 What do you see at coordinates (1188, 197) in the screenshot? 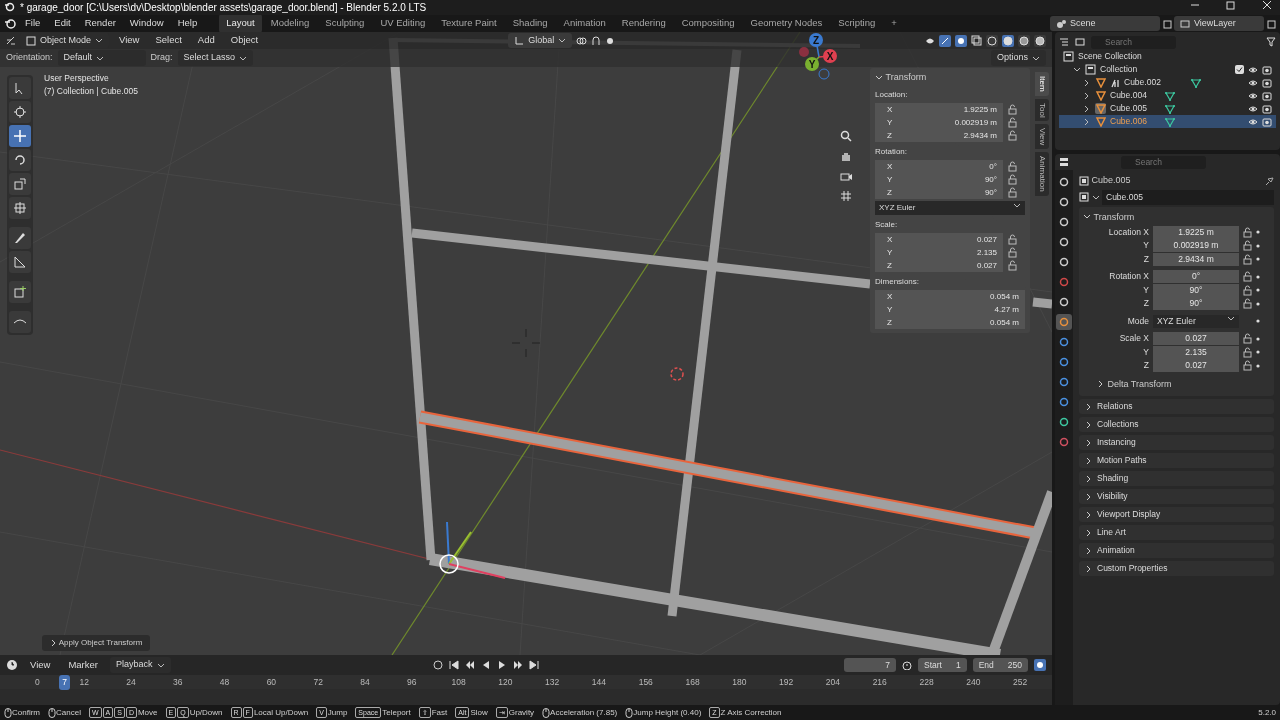
I see `name-field: Cube.005` at bounding box center [1188, 197].